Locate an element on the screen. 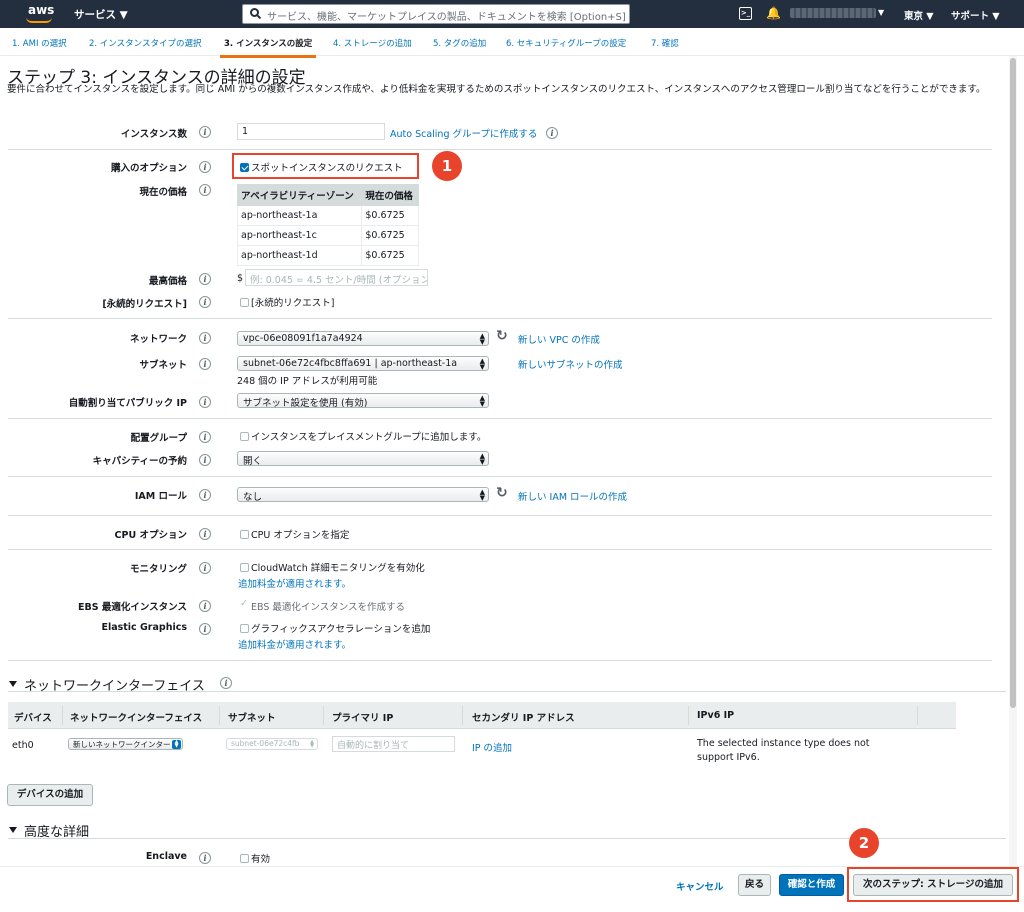 This screenshot has height=912, width=1024. persistent-request-checkbox is located at coordinates (244, 302).